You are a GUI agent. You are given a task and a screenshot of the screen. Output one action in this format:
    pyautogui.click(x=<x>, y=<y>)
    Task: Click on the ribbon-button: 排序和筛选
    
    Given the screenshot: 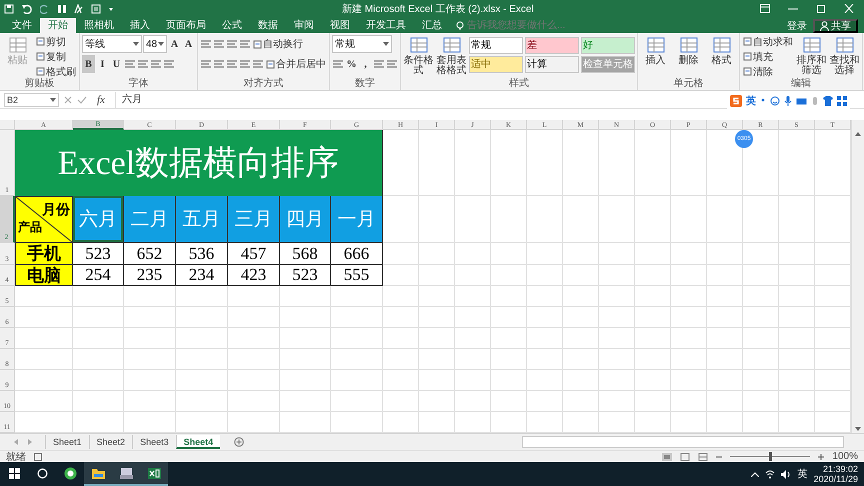 What is the action you would take?
    pyautogui.click(x=811, y=56)
    